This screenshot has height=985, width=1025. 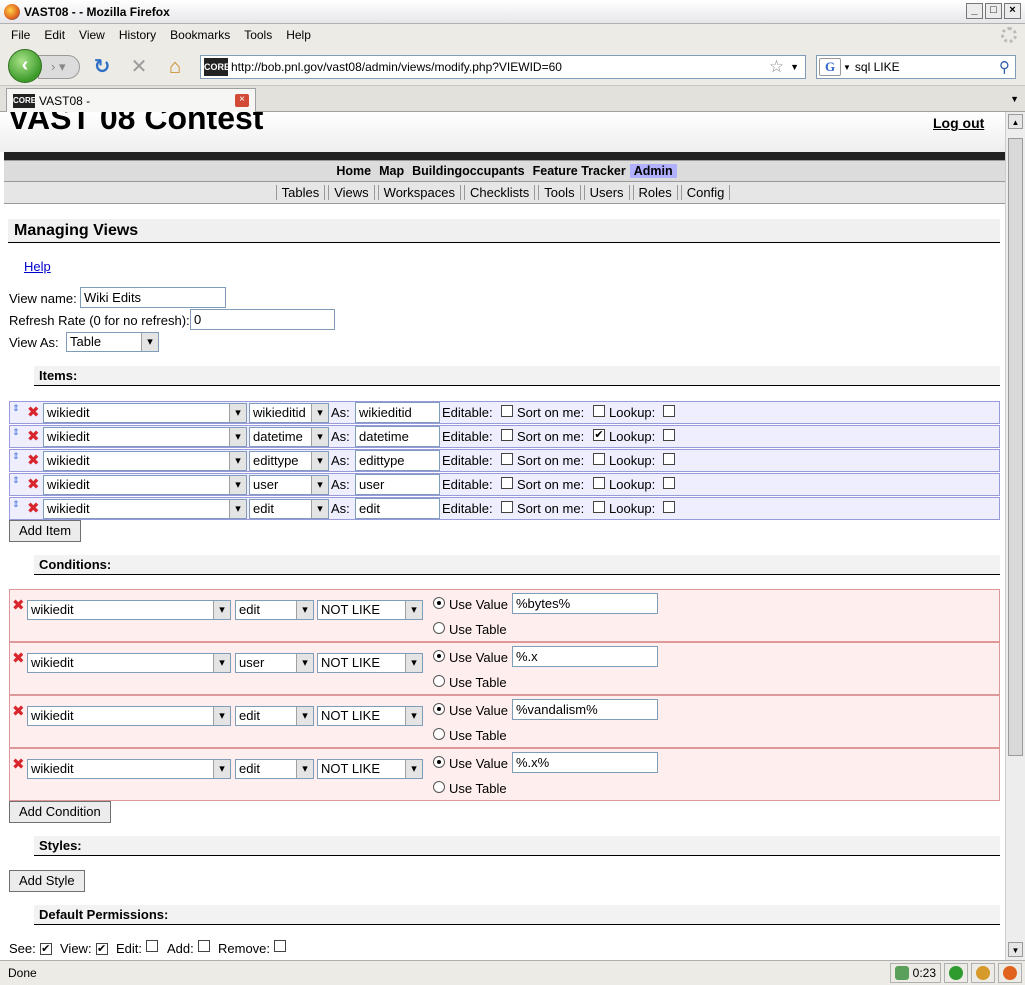 I want to click on search-bar: G ▼ sql LIKE ⚲, so click(x=916, y=67).